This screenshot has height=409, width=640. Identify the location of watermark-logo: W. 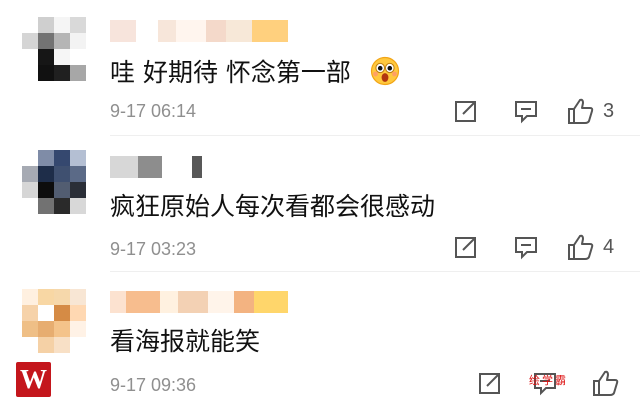
(33, 379).